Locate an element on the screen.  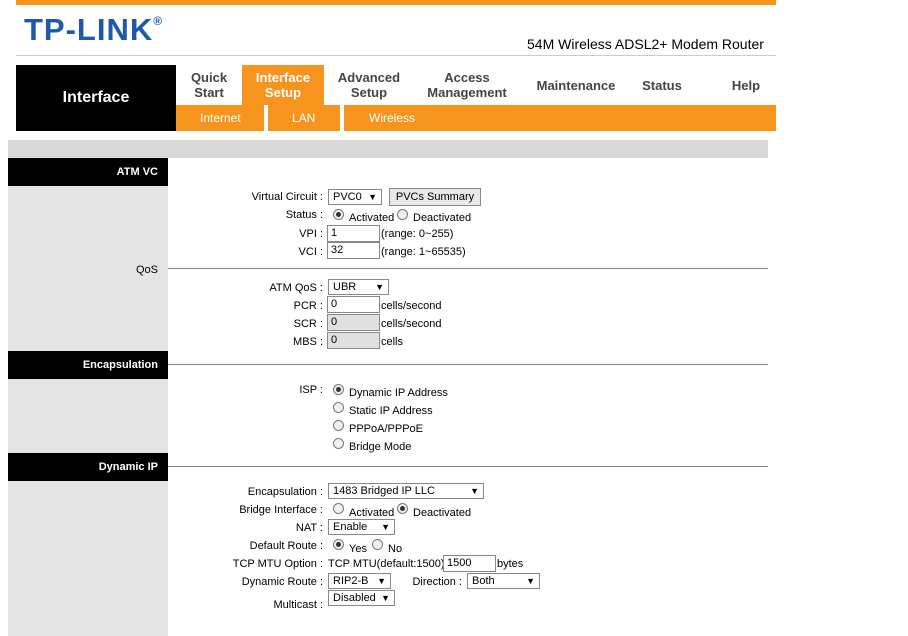
nav-status: Status is located at coordinates (662, 85).